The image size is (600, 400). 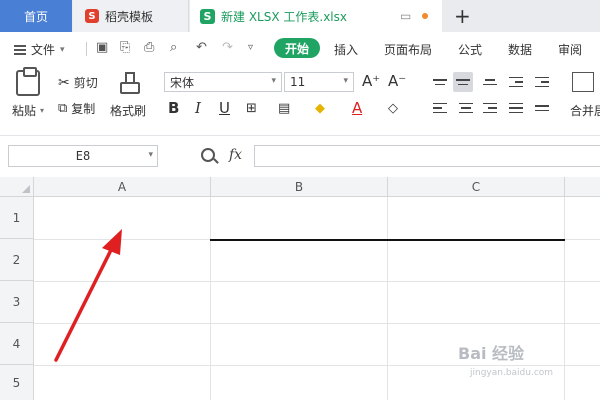 What do you see at coordinates (512, 373) in the screenshot?
I see `watermark-url: jingyan.baidu.com` at bounding box center [512, 373].